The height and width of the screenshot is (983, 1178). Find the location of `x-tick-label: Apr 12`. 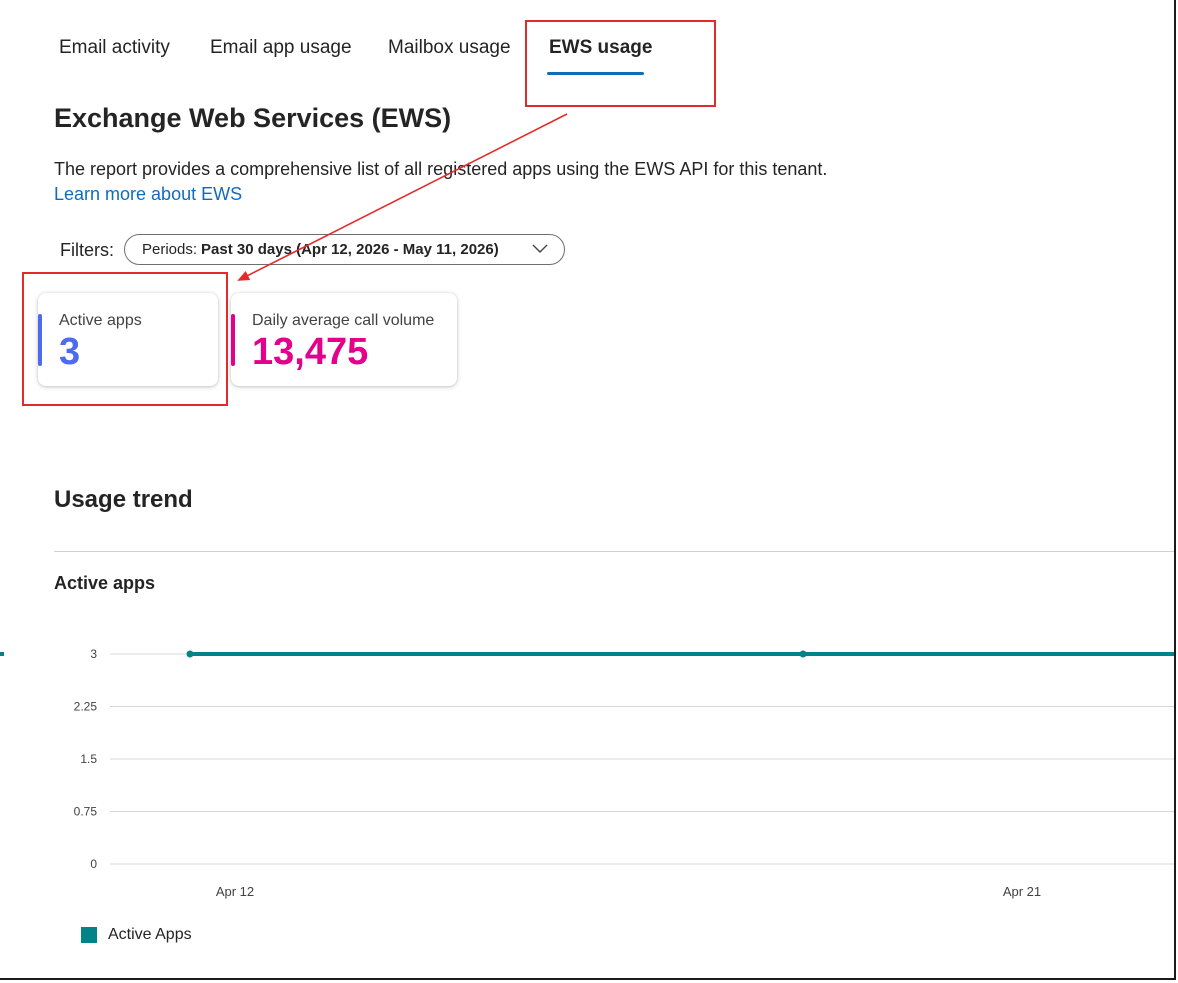

x-tick-label: Apr 12 is located at coordinates (235, 891).